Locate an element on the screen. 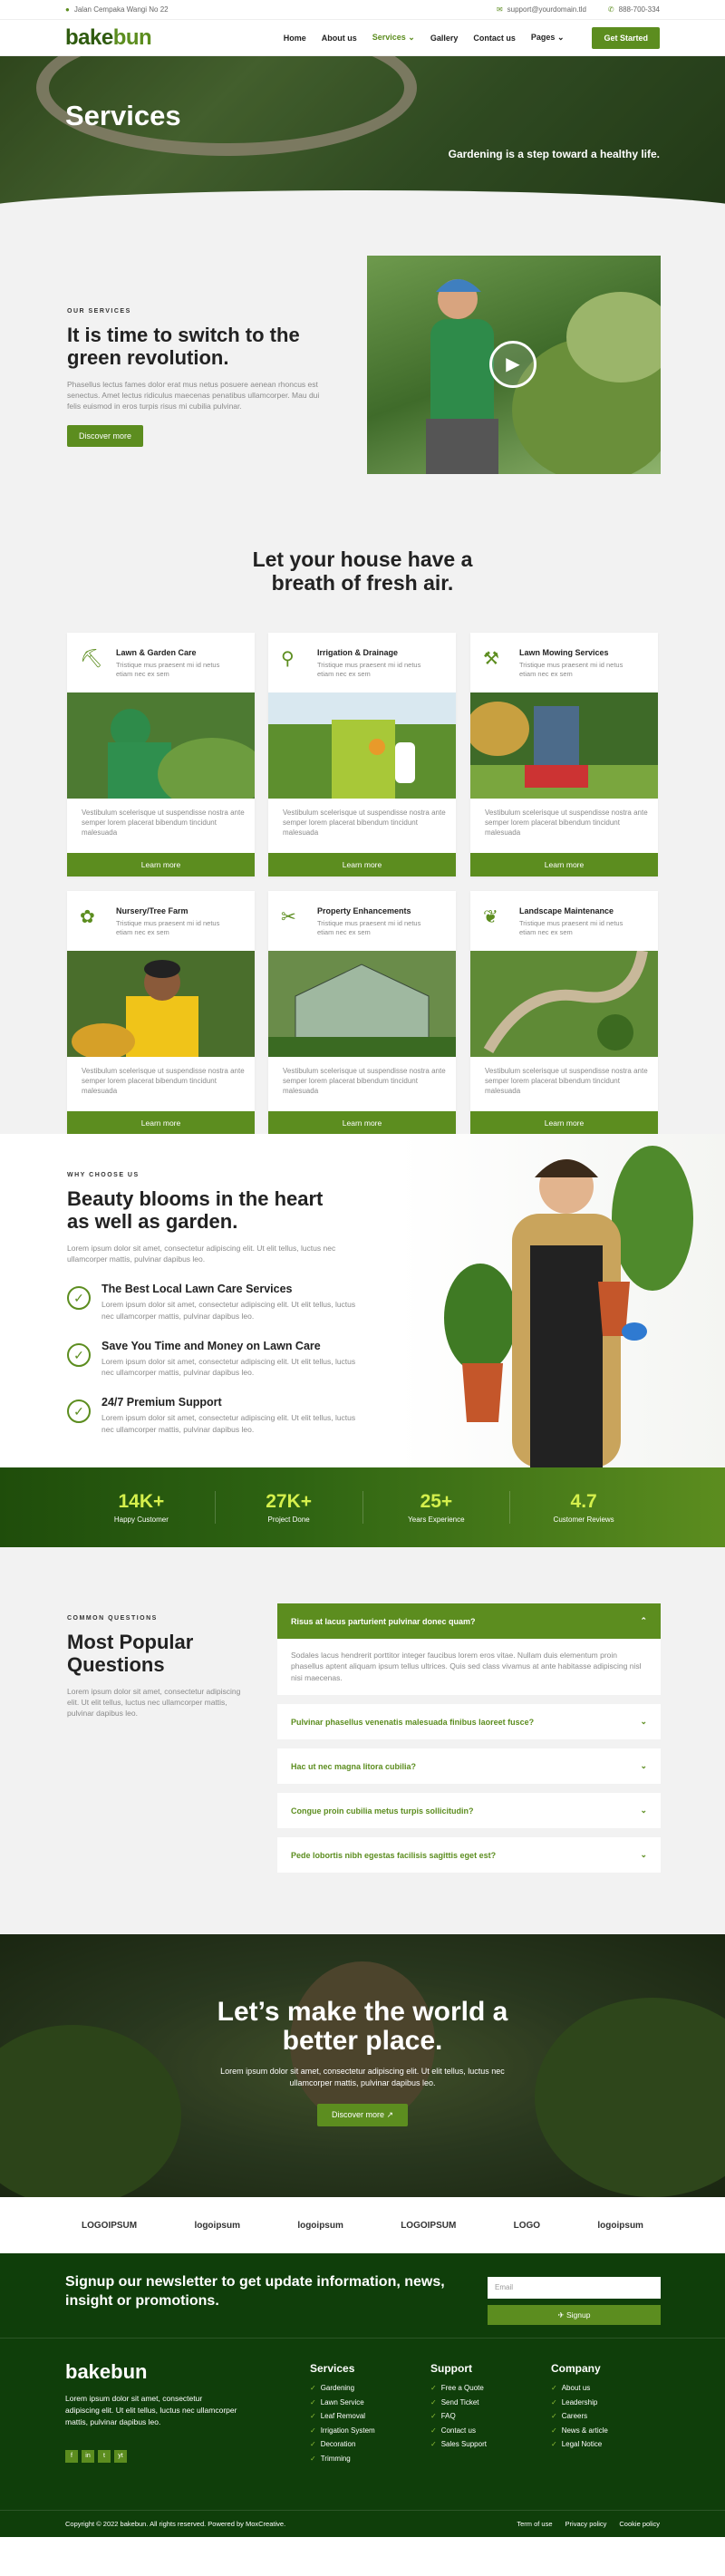 The width and height of the screenshot is (725, 2576). phone-icon: ✆ is located at coordinates (610, 9).